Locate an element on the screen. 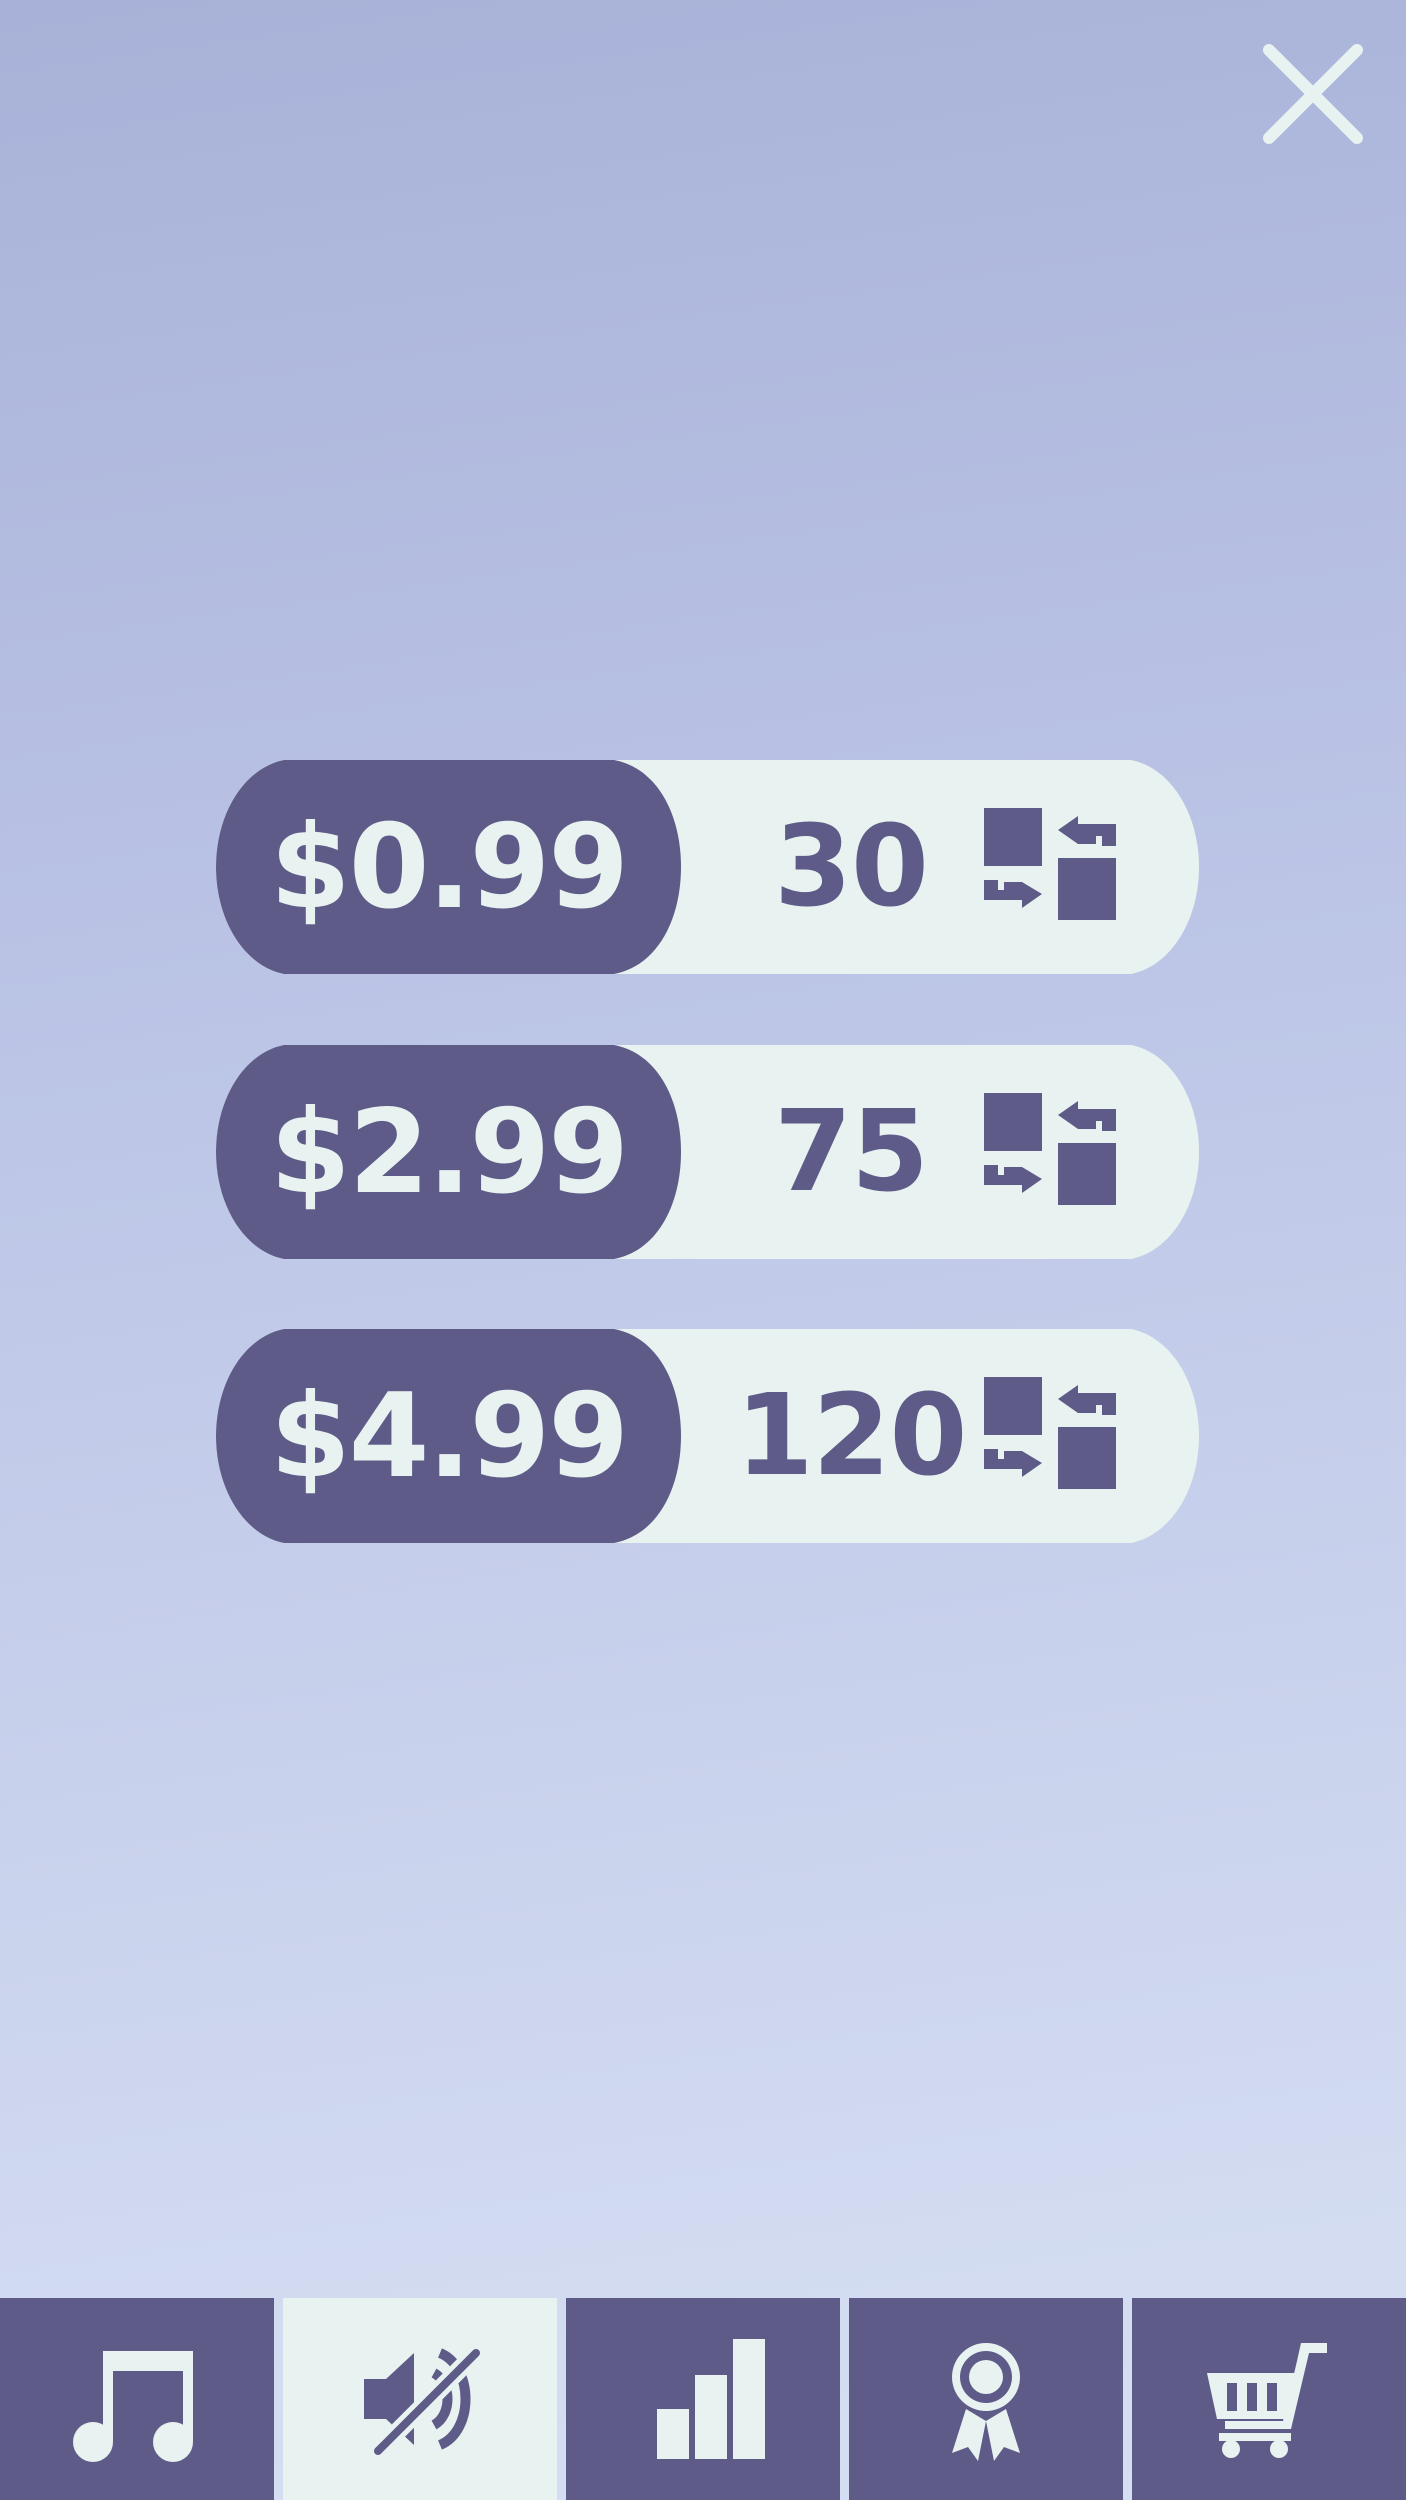 Image resolution: width=1406 pixels, height=2500 pixels. bottom-nav is located at coordinates (703, 2399).